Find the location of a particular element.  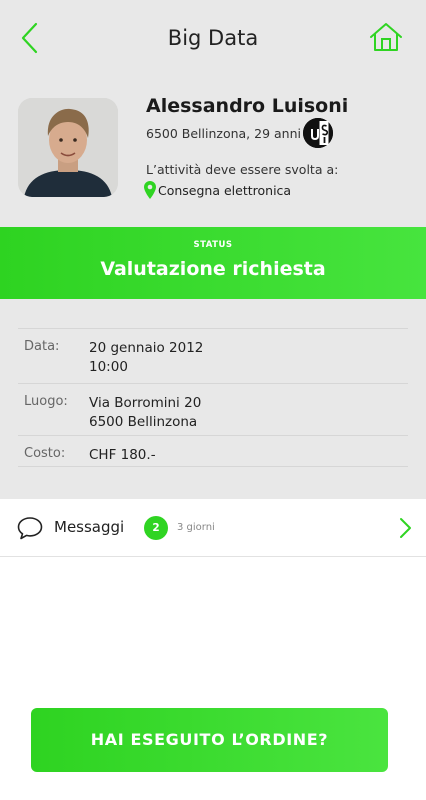

activity-label: L’attività deve essere svolta a: is located at coordinates (242, 169).